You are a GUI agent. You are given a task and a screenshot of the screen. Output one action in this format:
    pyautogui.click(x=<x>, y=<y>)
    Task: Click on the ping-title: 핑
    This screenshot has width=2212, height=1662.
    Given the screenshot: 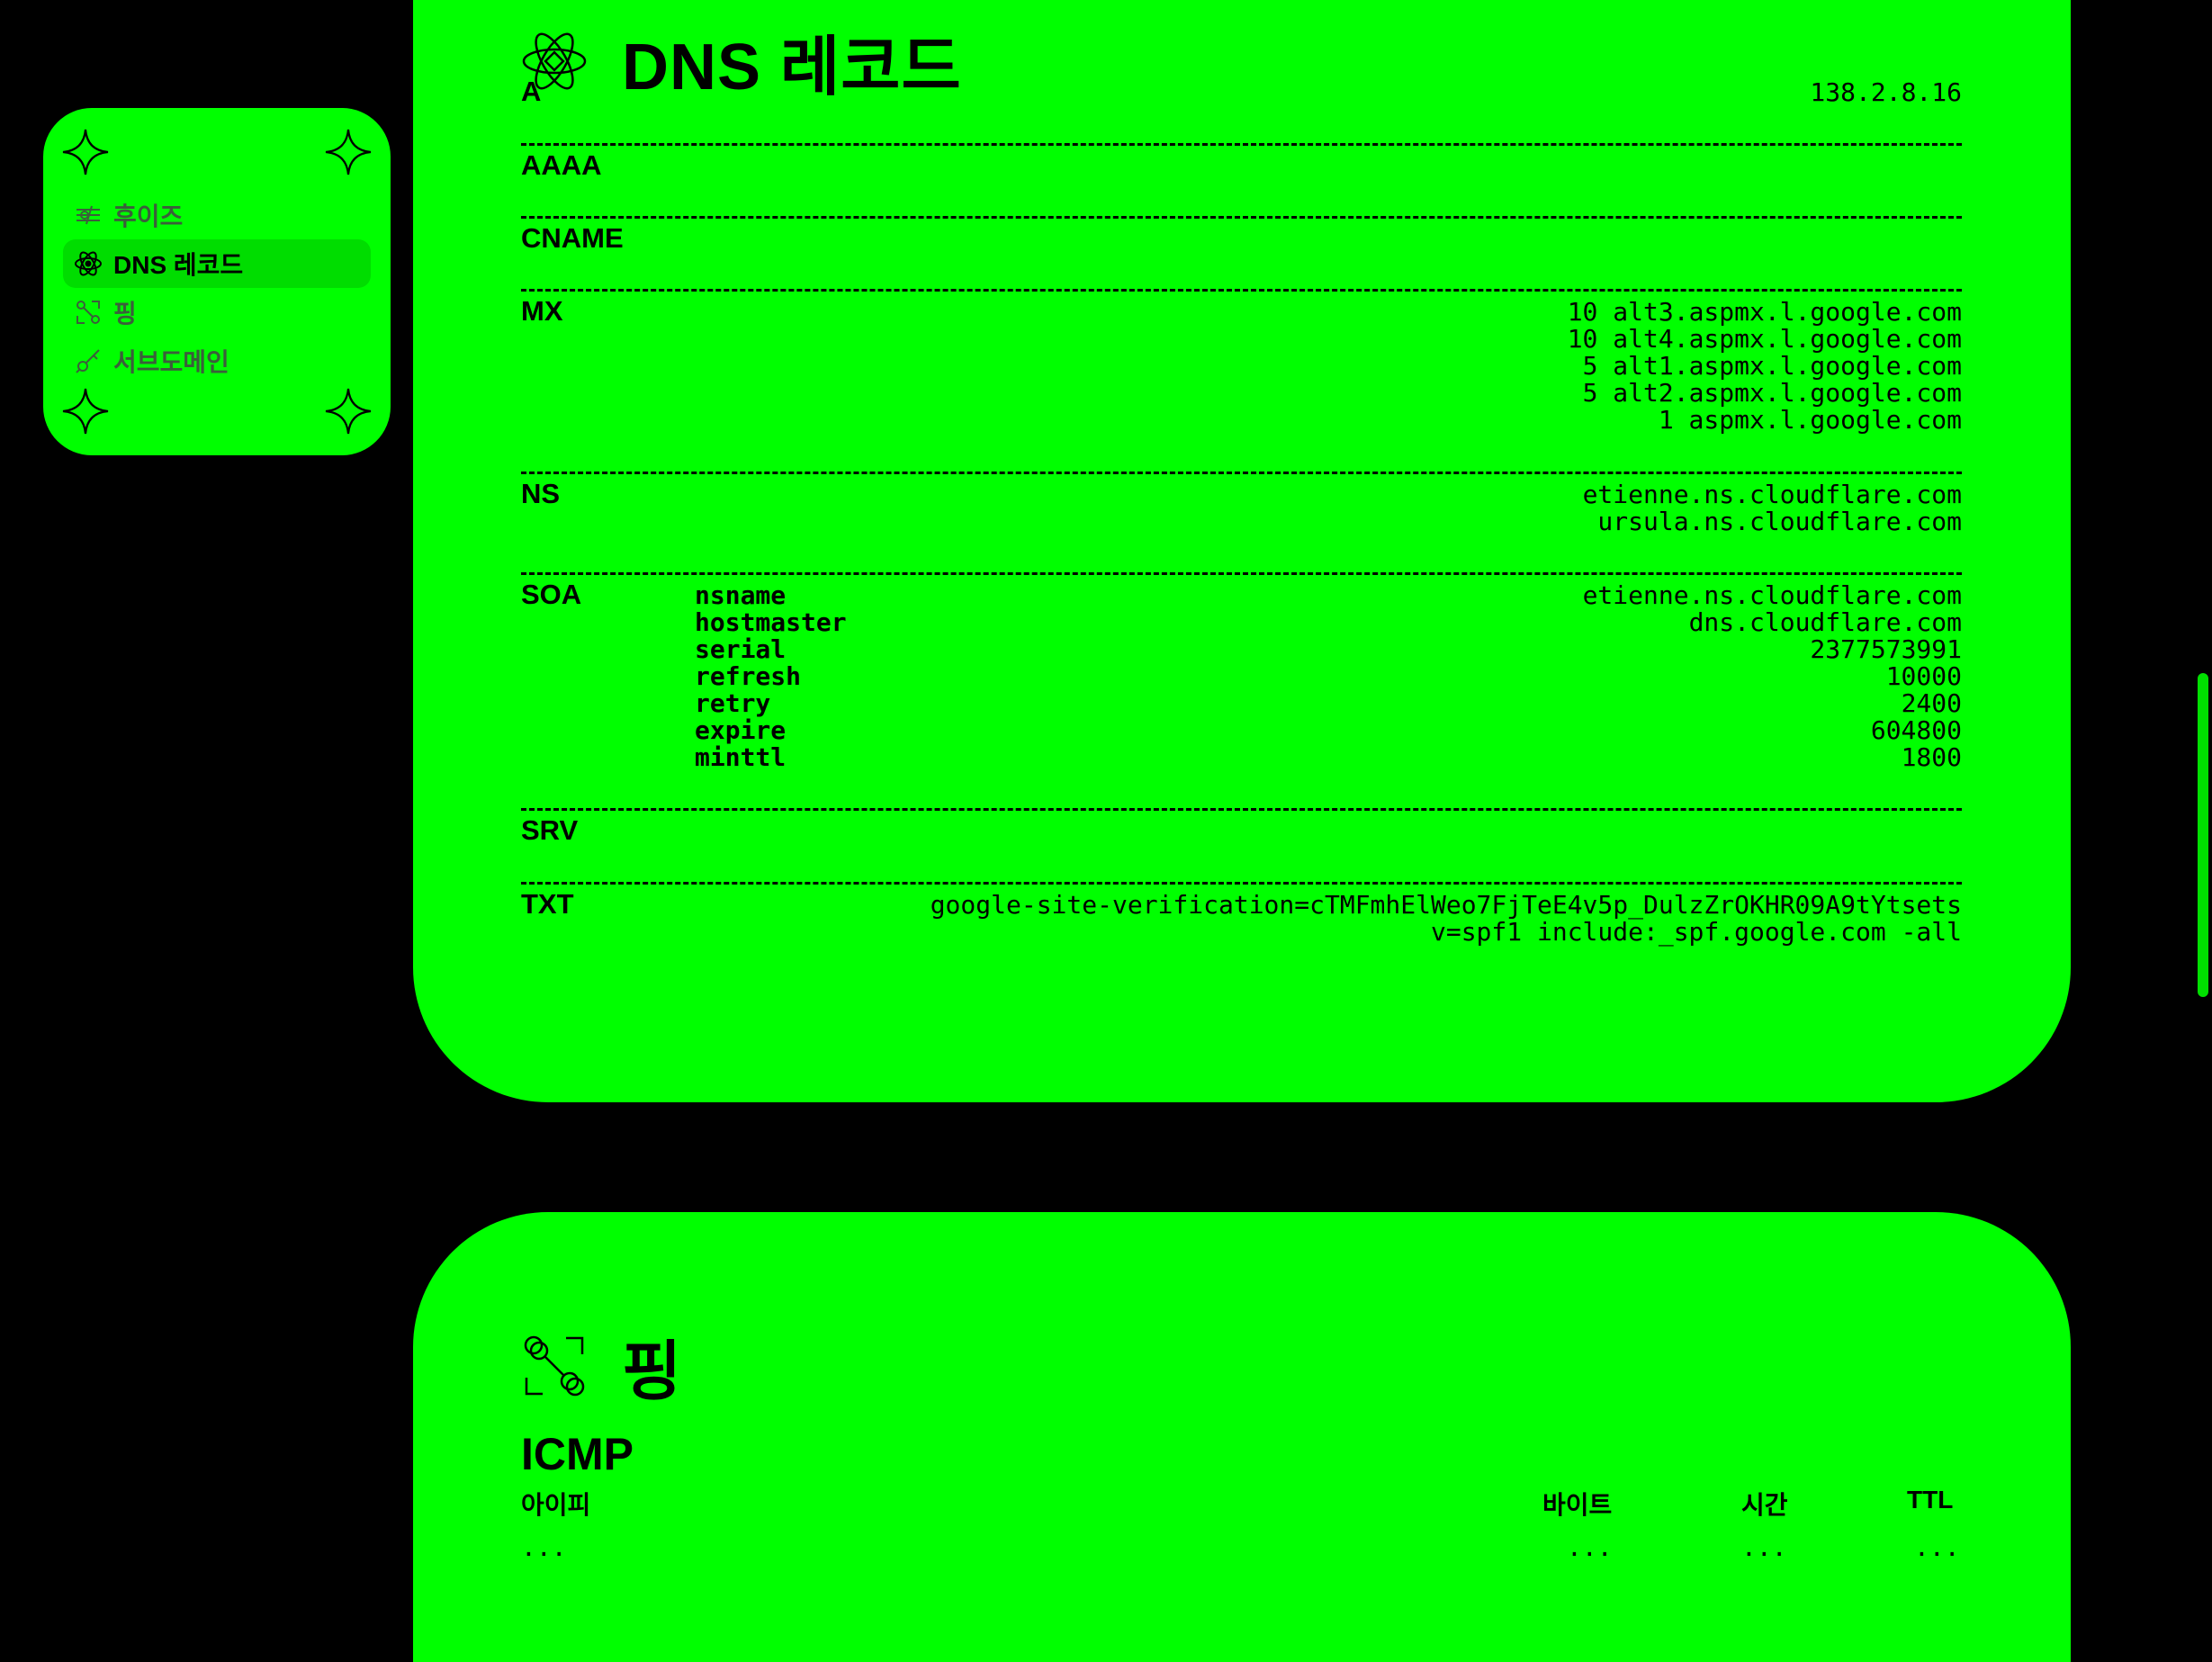 What is the action you would take?
    pyautogui.click(x=652, y=1372)
    